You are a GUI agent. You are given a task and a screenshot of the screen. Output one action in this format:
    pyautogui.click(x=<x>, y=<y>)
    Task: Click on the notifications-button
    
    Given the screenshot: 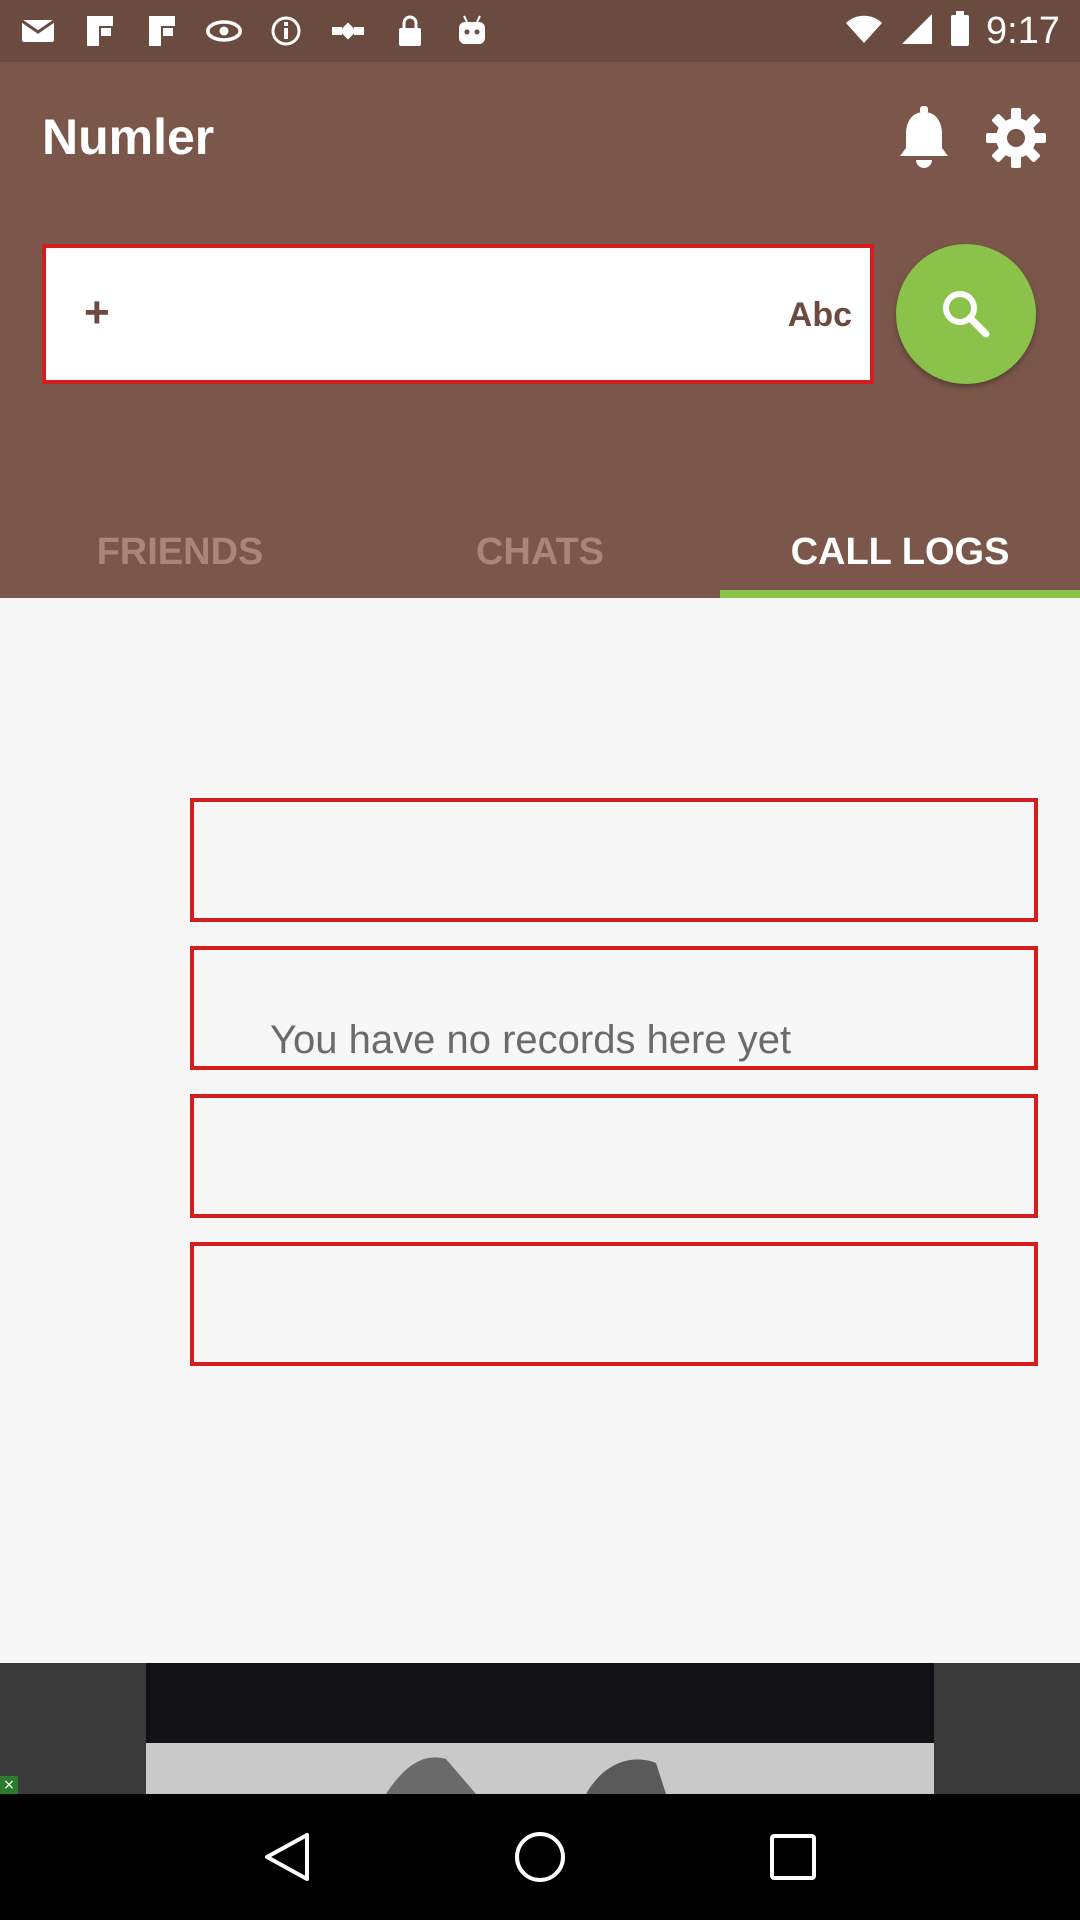 What is the action you would take?
    pyautogui.click(x=924, y=138)
    